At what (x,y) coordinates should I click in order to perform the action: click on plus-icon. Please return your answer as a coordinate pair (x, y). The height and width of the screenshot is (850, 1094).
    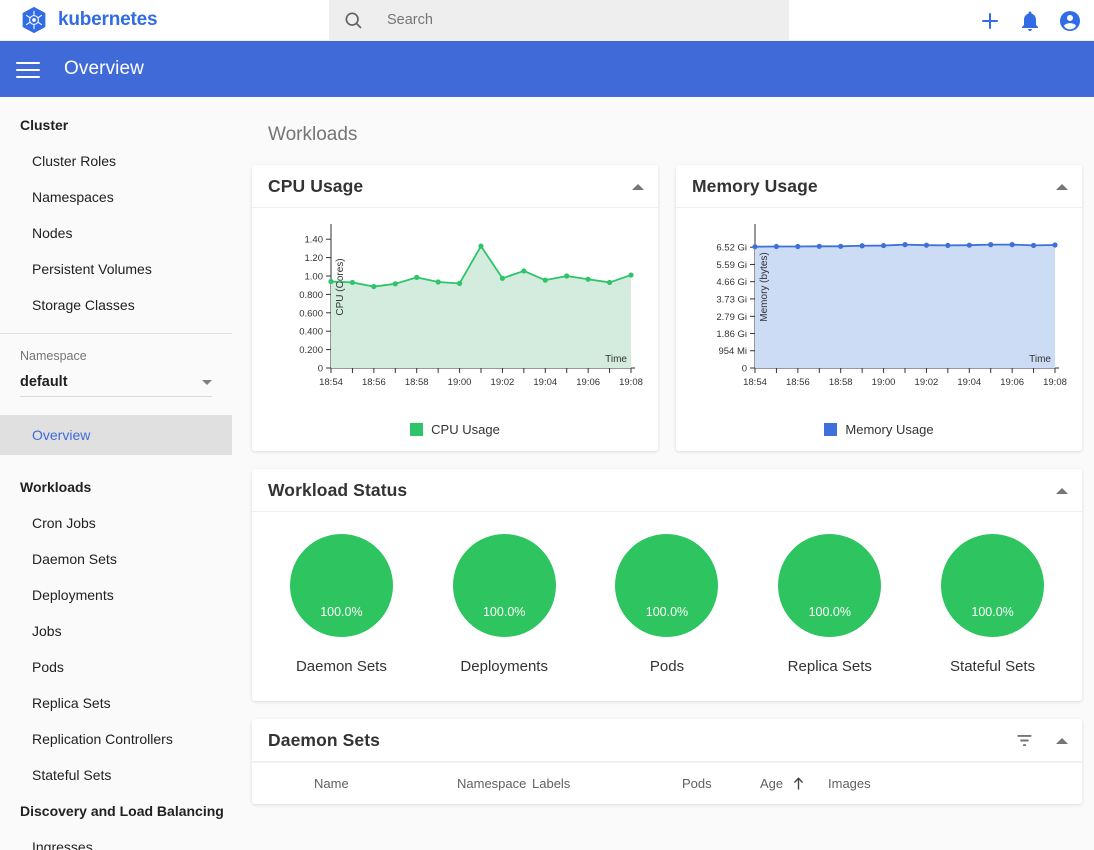
    Looking at the image, I should click on (990, 20).